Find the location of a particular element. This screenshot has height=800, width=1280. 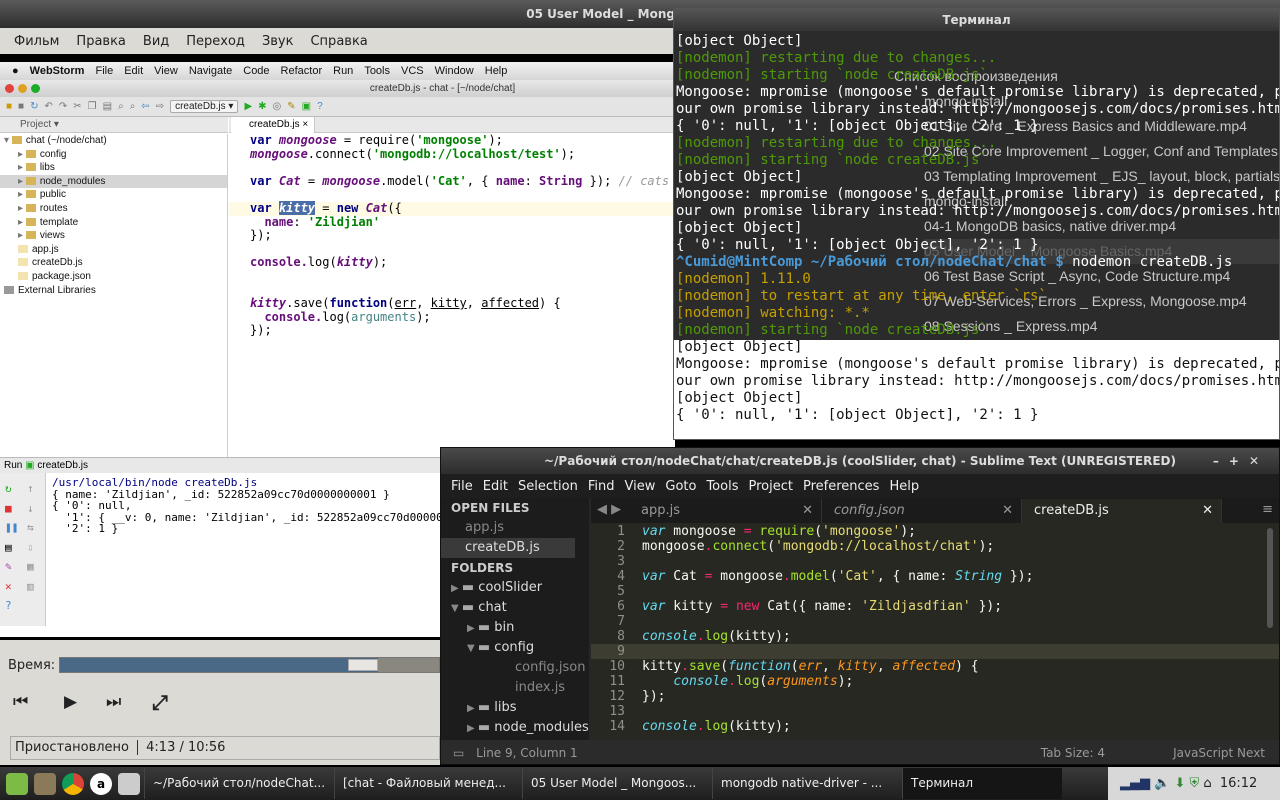

back-icon: ⇦ is located at coordinates (145, 106).